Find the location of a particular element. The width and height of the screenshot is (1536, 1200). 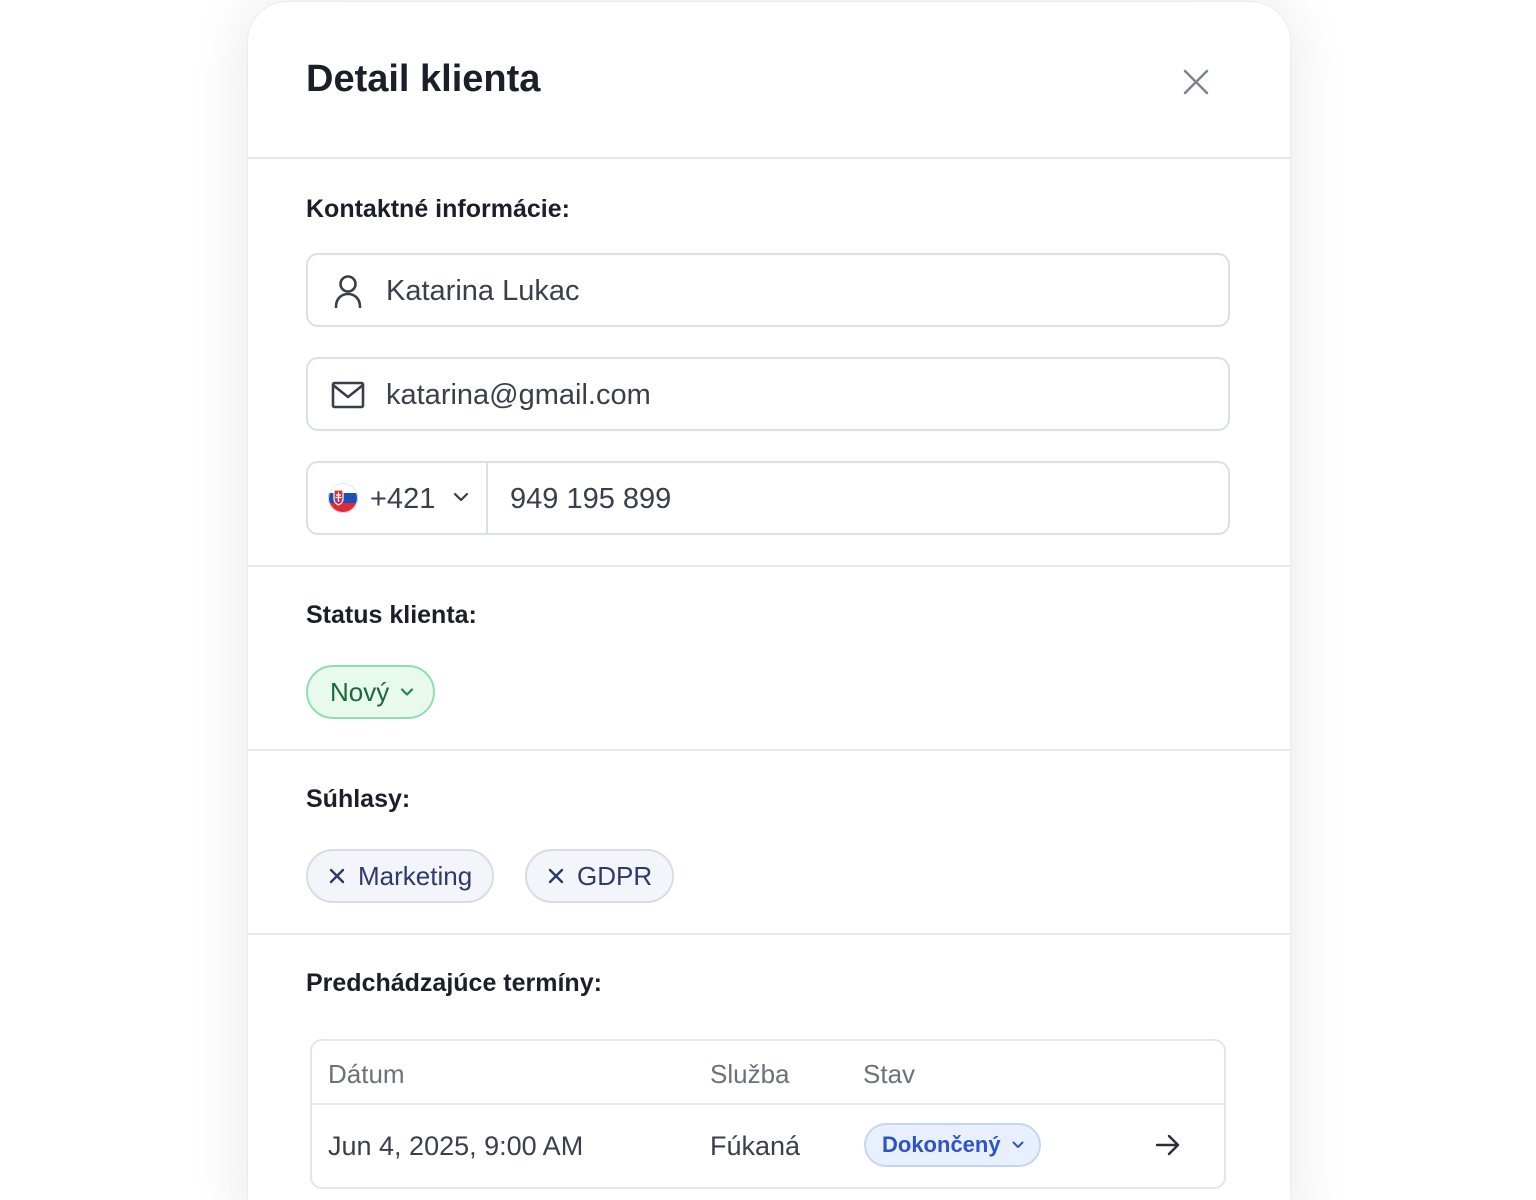

consent-chip-gdpr: GDPR is located at coordinates (600, 876).